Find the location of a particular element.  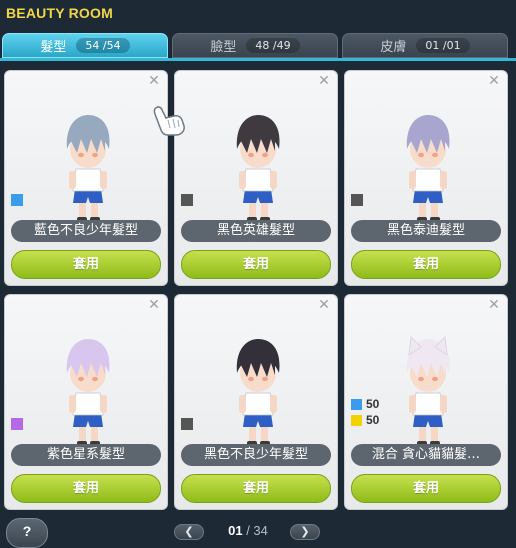

style-name: 黑色英雄髮型 is located at coordinates (256, 231).